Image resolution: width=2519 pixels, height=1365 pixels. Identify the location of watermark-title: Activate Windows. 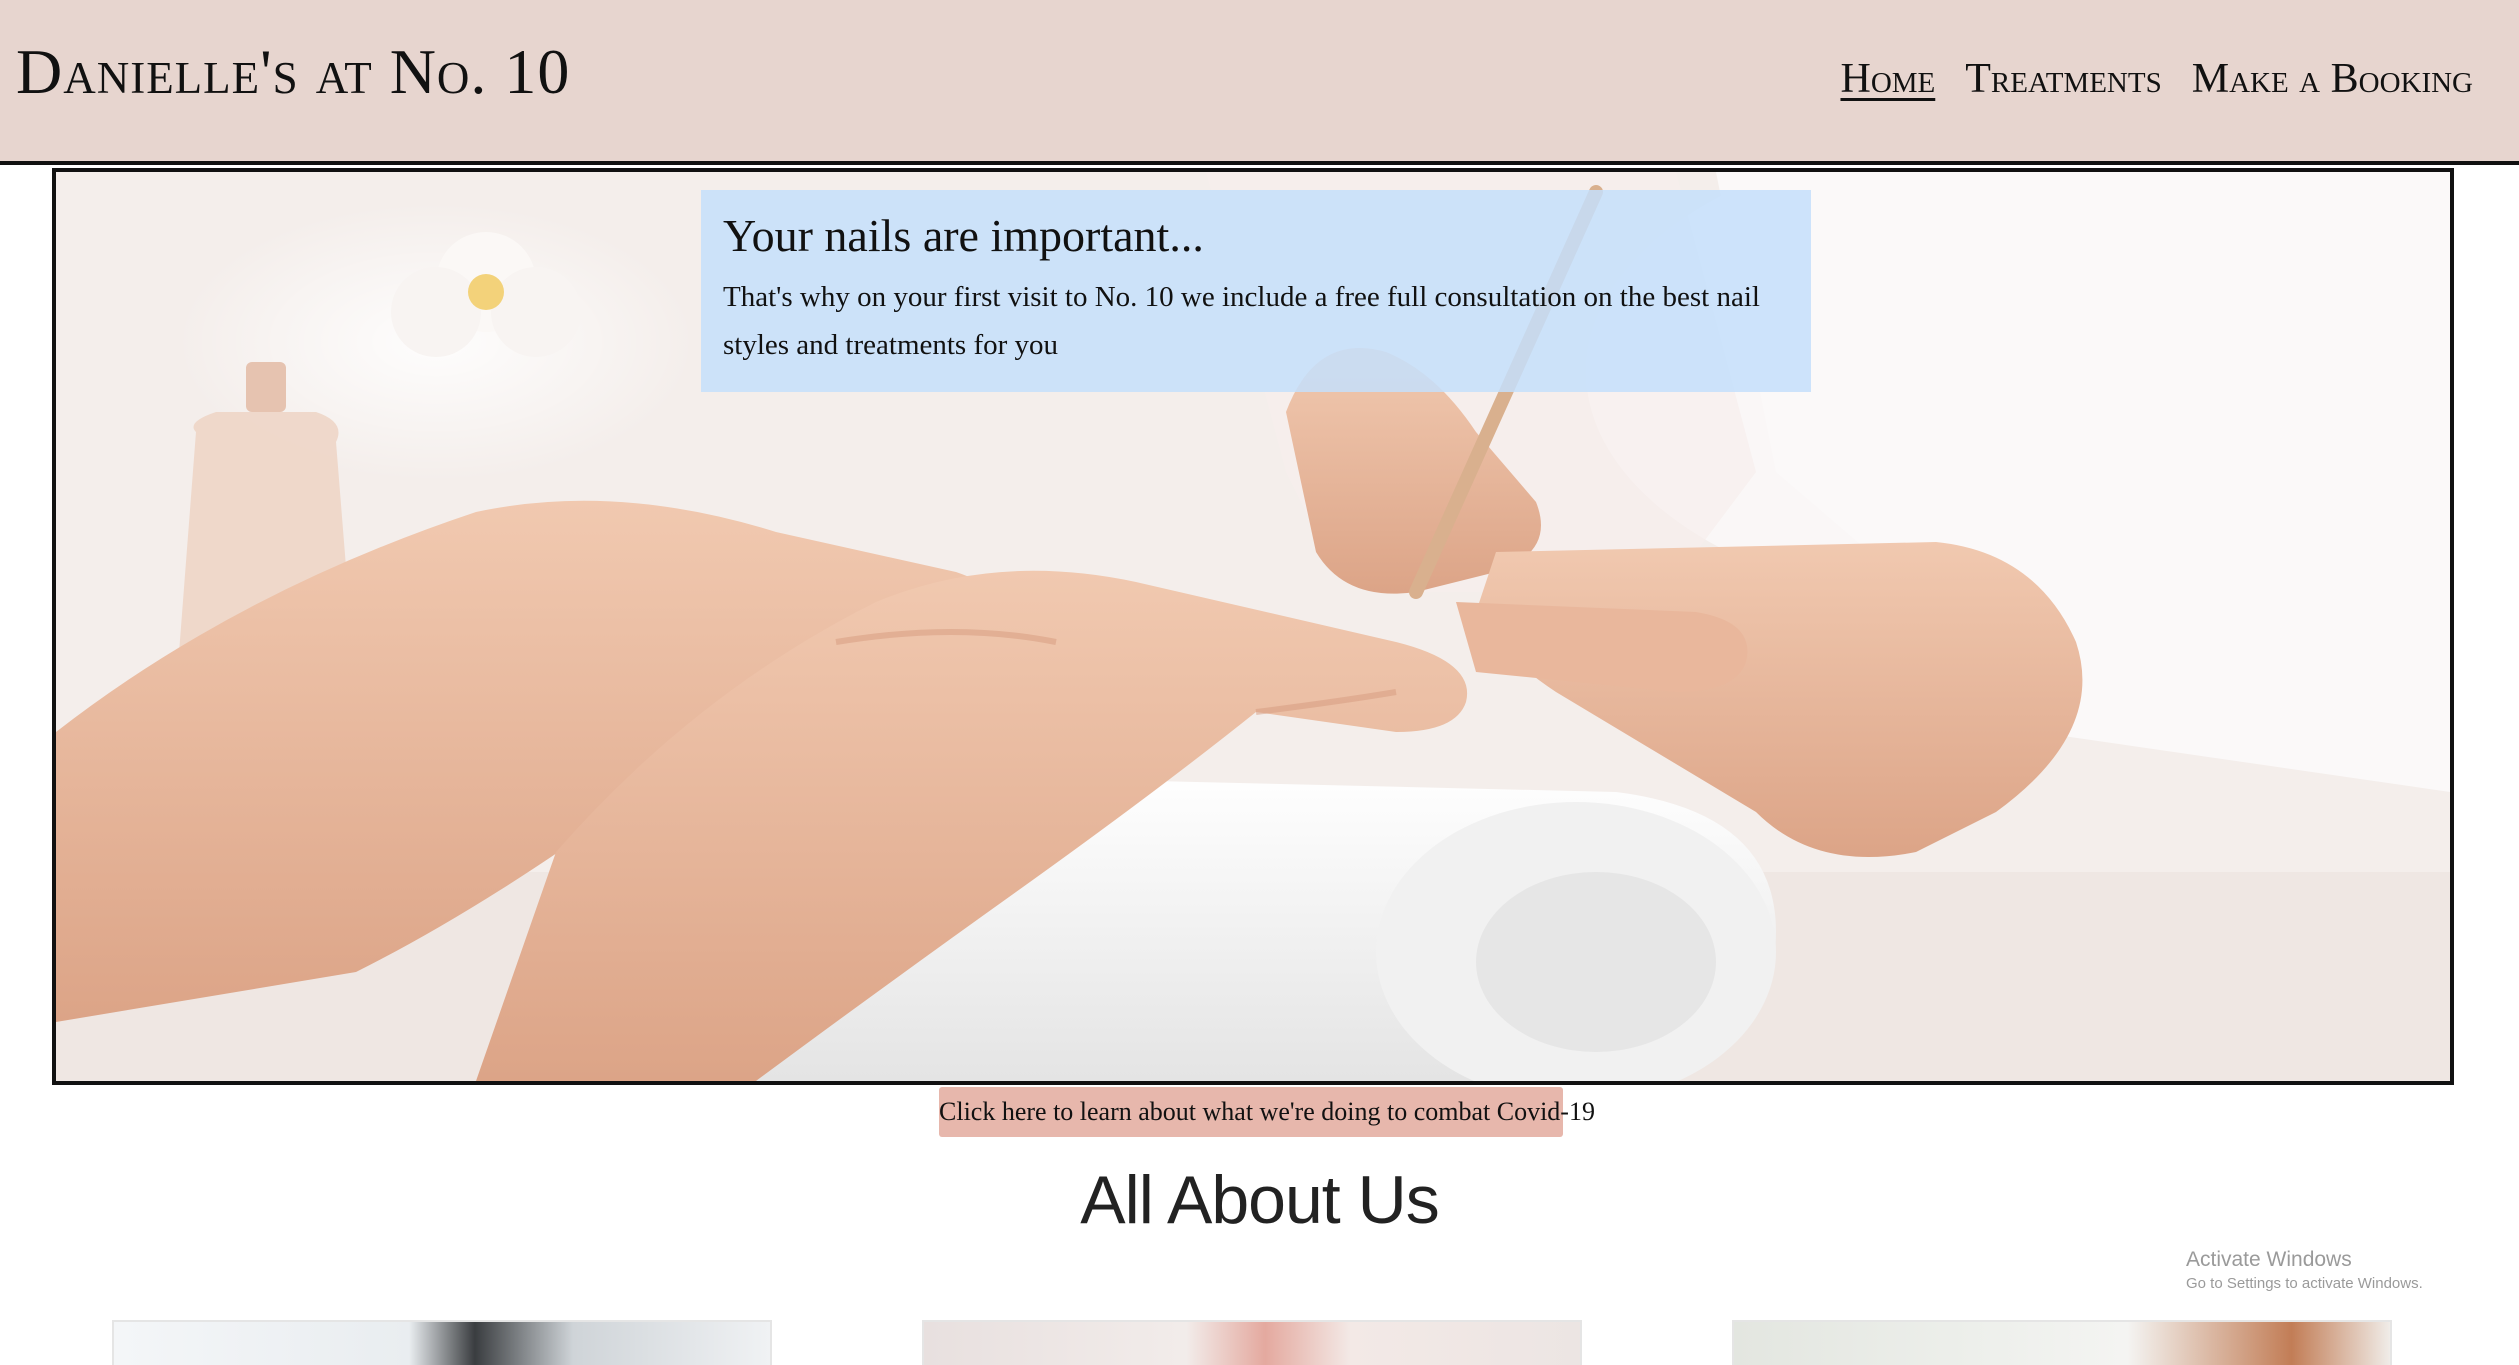
(2269, 1259).